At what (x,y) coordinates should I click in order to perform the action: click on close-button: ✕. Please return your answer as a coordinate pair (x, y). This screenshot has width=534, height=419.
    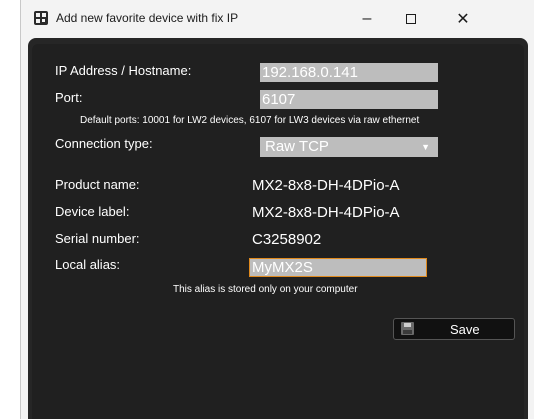
    Looking at the image, I should click on (463, 19).